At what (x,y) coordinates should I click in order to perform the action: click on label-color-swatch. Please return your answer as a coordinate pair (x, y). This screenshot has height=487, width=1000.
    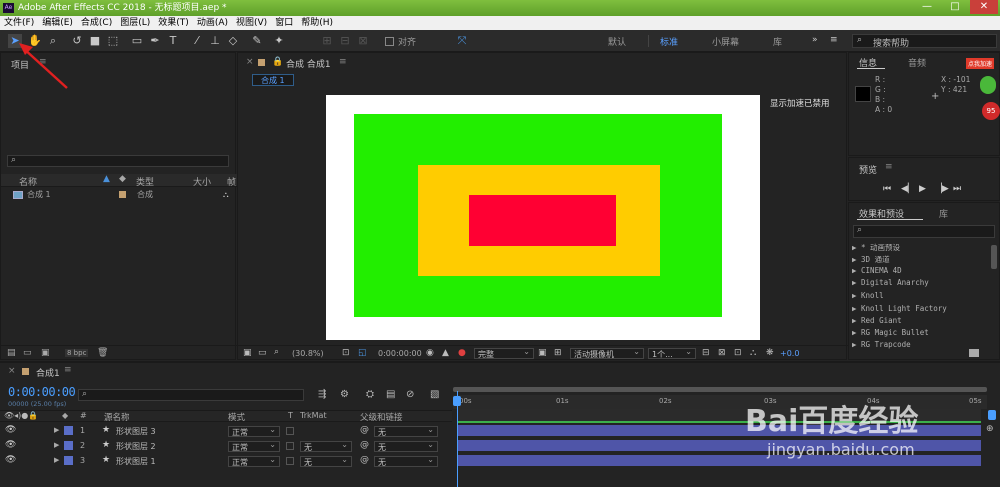
    Looking at the image, I should click on (122, 194).